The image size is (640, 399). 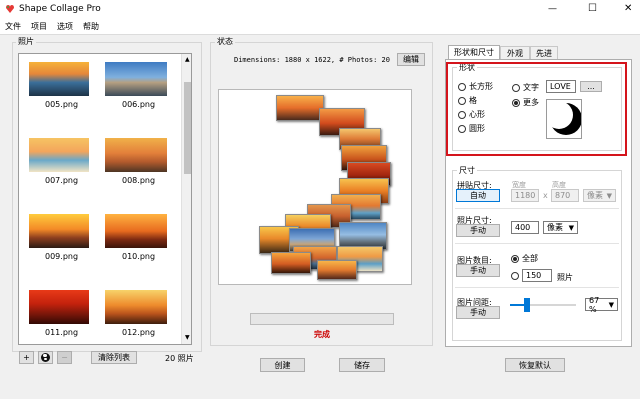 I want to click on scroll-up-icon: ▲, so click(x=187, y=59).